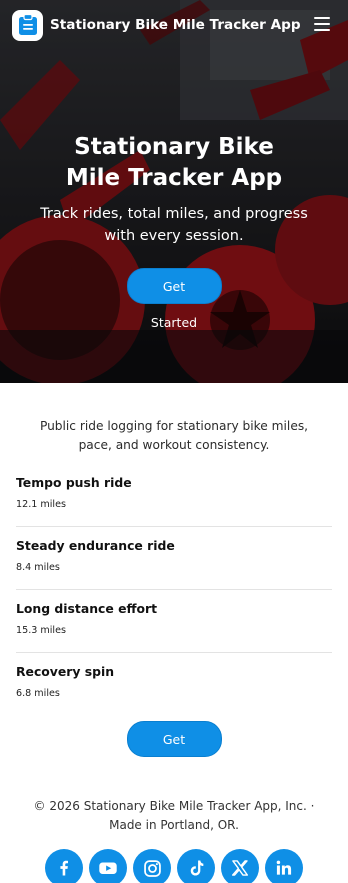  I want to click on get-started-button: Get Started, so click(174, 752).